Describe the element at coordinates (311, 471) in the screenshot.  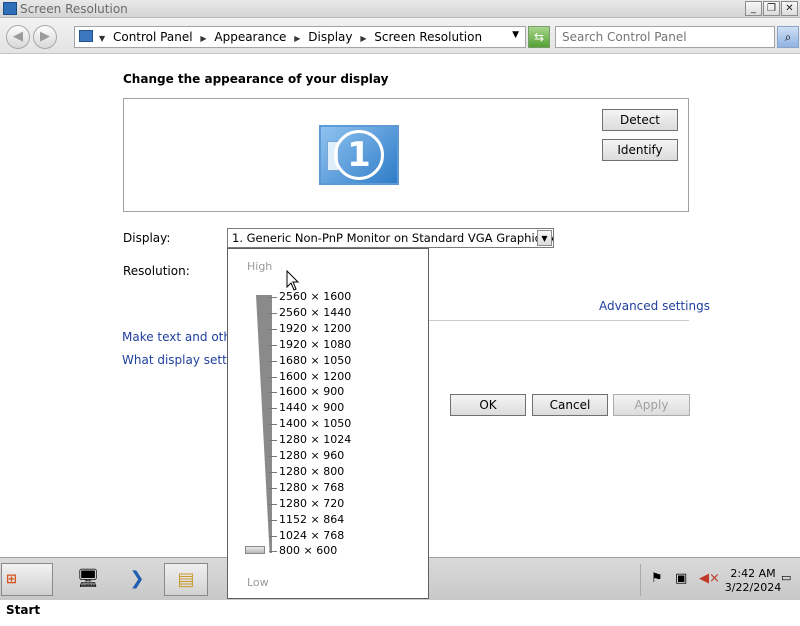
I see `resolution-option: 1280 × 800` at that location.